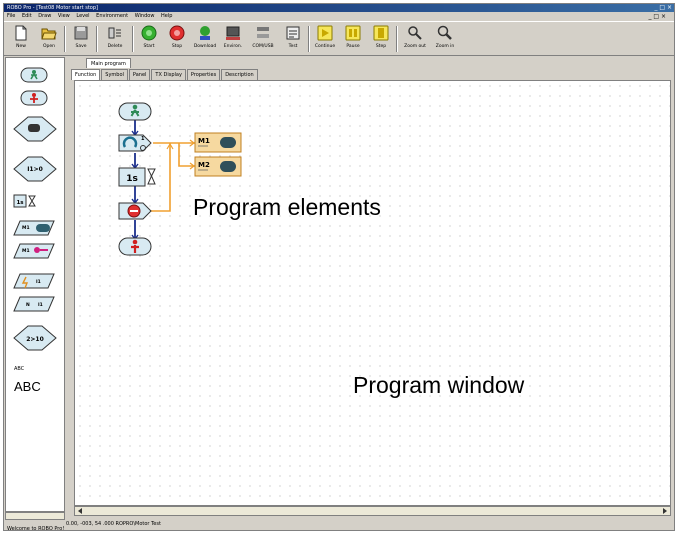 The image size is (678, 534). I want to click on continue-button: Continue, so click(325, 39).